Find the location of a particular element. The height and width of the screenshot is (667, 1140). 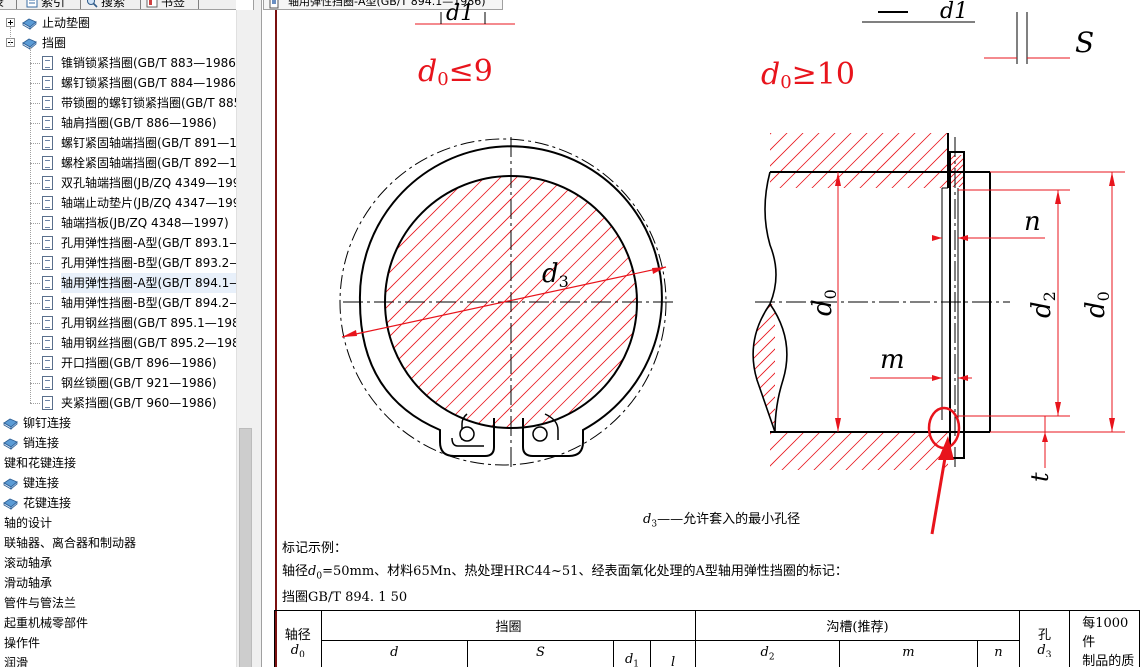

th-s: S is located at coordinates (540, 653).